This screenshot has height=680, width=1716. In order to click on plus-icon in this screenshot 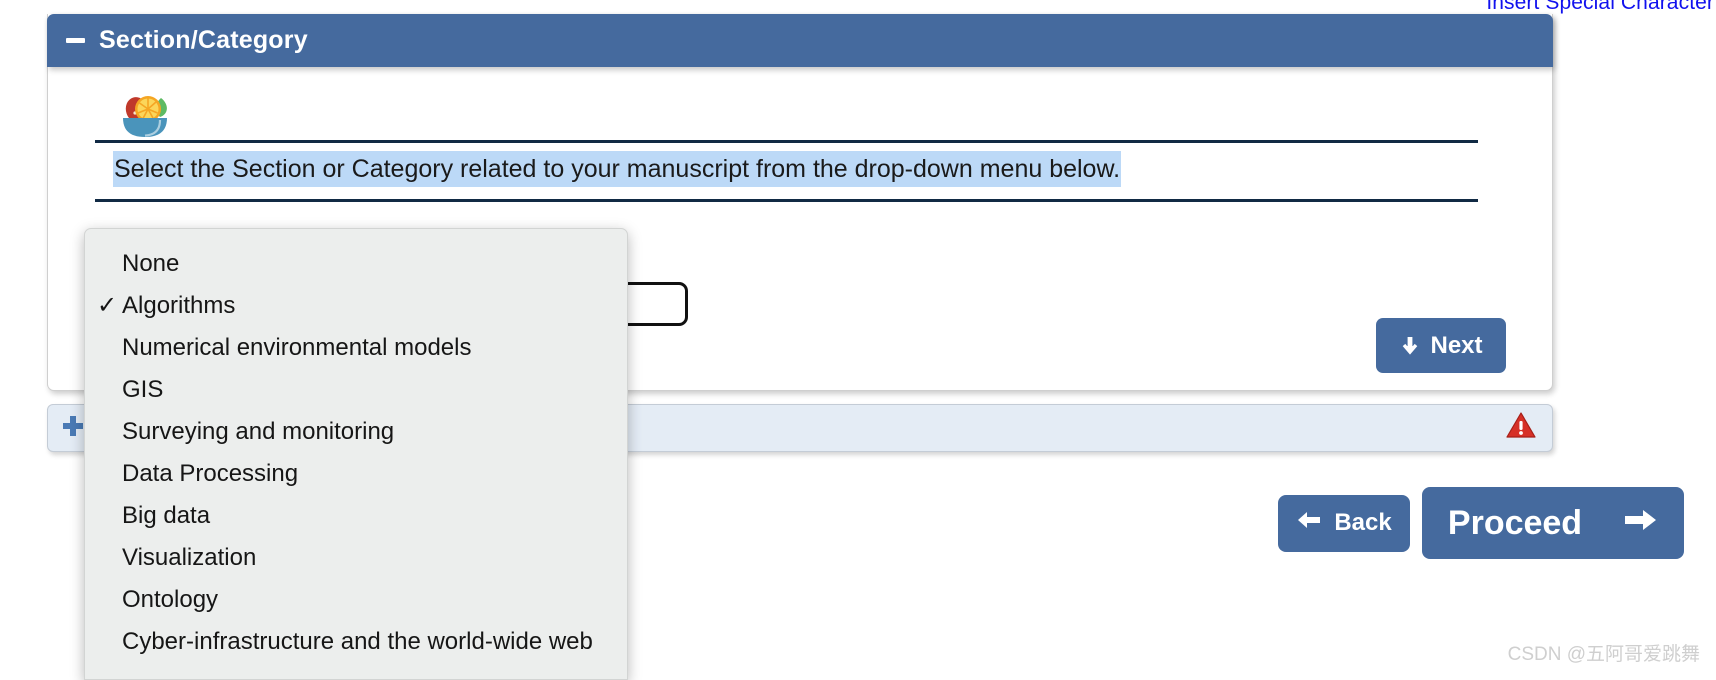, I will do `click(73, 428)`.